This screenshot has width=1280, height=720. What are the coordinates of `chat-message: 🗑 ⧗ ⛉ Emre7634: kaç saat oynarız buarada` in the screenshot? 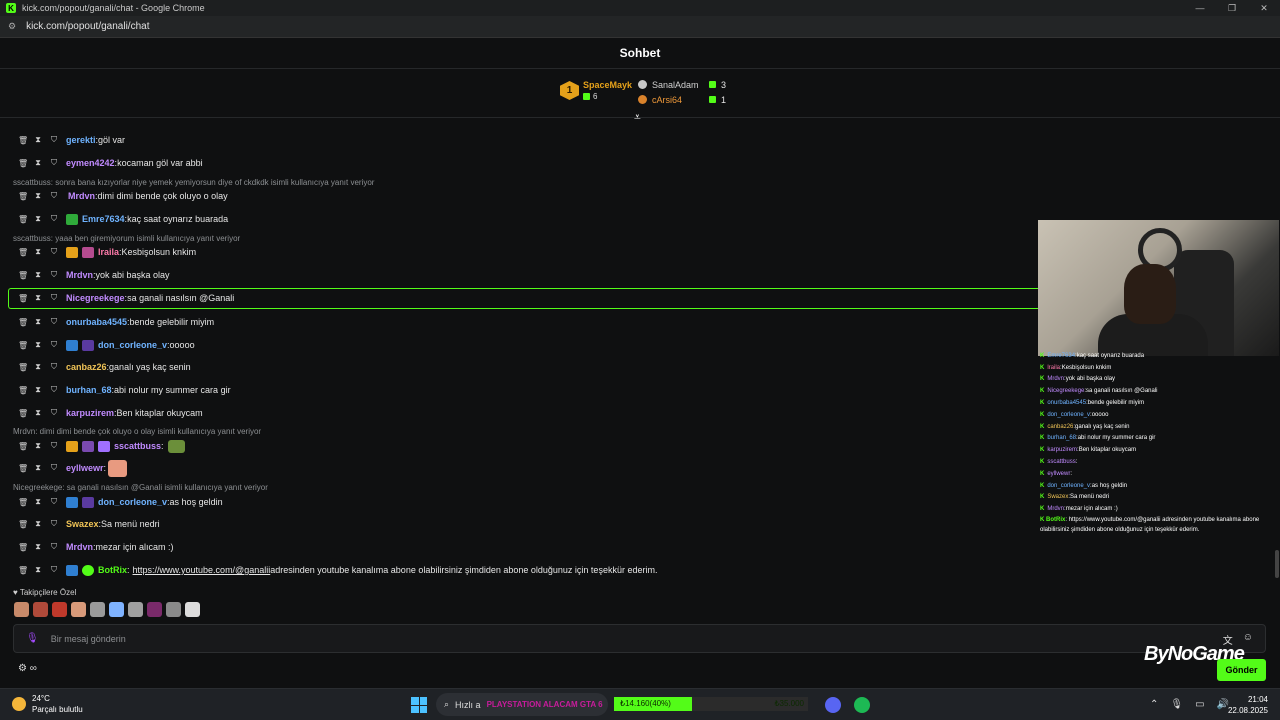 It's located at (123, 219).